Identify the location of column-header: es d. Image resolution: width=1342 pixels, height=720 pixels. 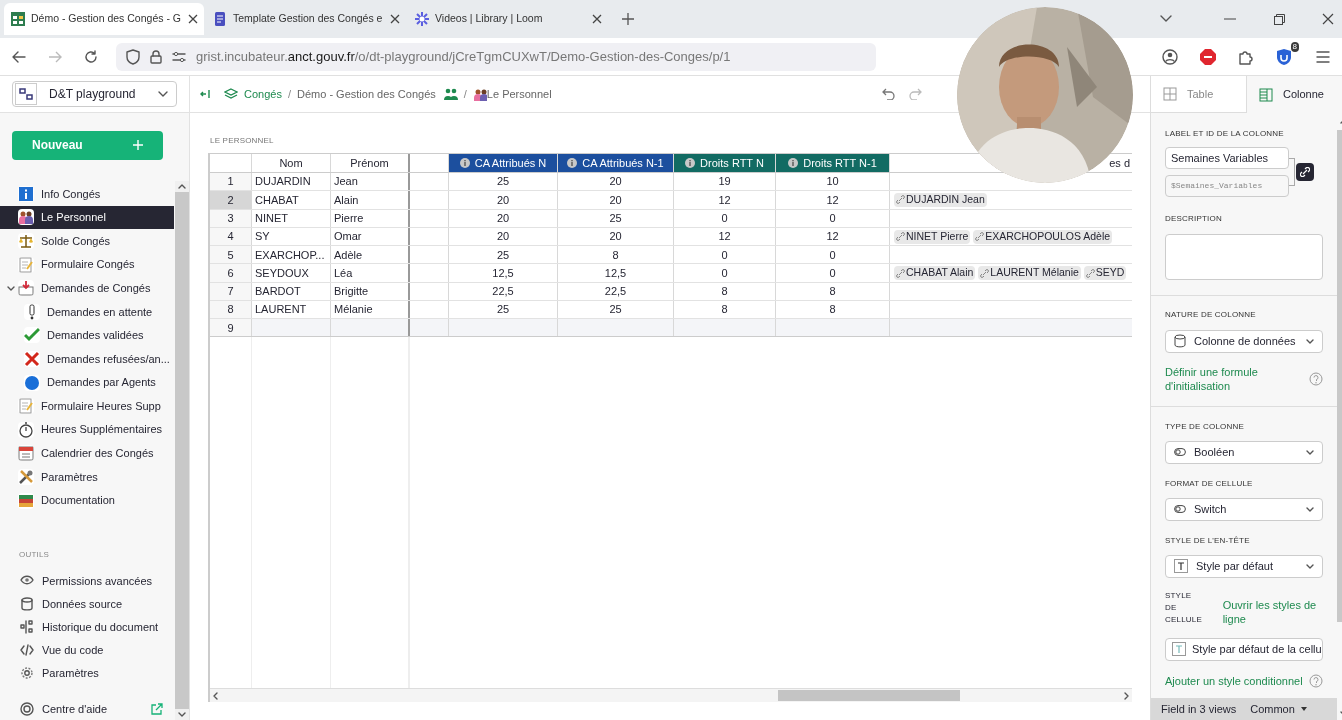
(1119, 163).